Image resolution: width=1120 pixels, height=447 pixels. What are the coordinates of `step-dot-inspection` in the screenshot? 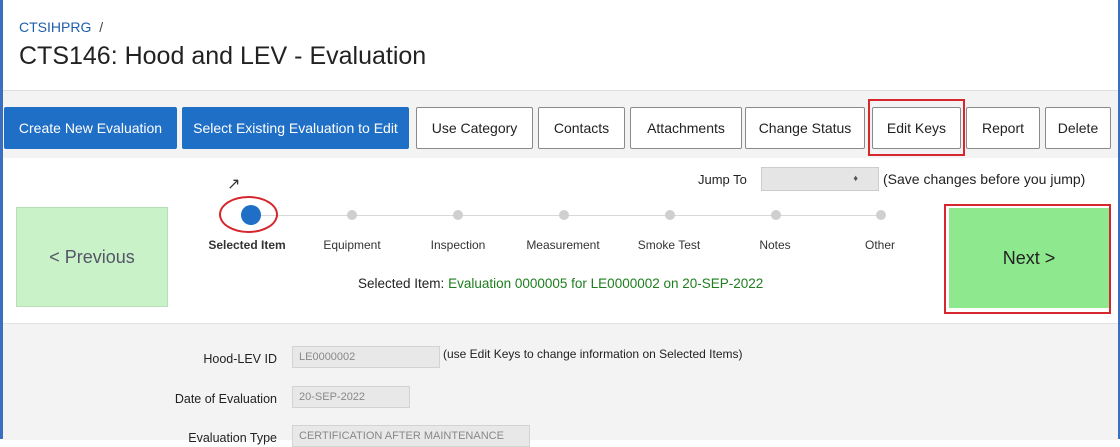 It's located at (458, 215).